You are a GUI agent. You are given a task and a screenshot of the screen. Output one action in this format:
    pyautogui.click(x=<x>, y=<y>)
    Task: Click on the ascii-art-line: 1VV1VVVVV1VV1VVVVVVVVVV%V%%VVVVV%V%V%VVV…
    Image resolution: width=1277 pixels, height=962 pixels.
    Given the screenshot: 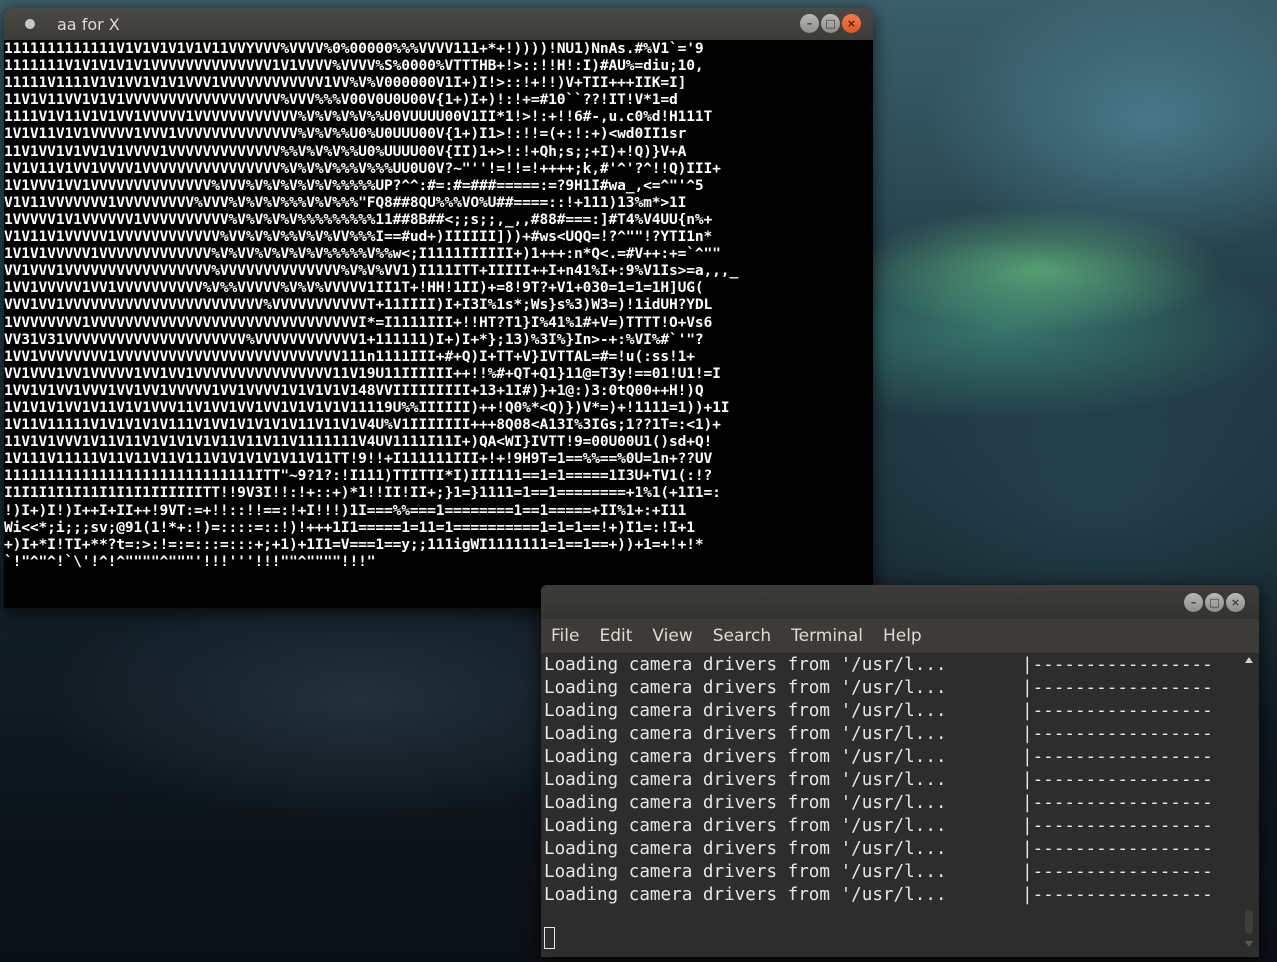 What is the action you would take?
    pyautogui.click(x=354, y=288)
    